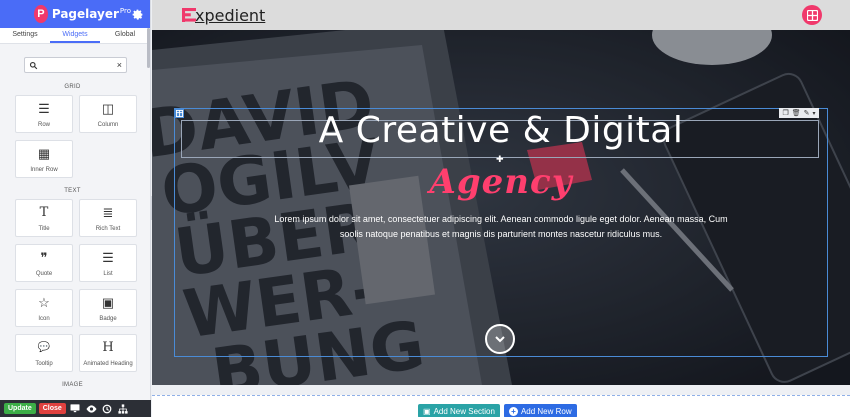  I want to click on widget-animated-heading: H Animated Heading, so click(108, 353).